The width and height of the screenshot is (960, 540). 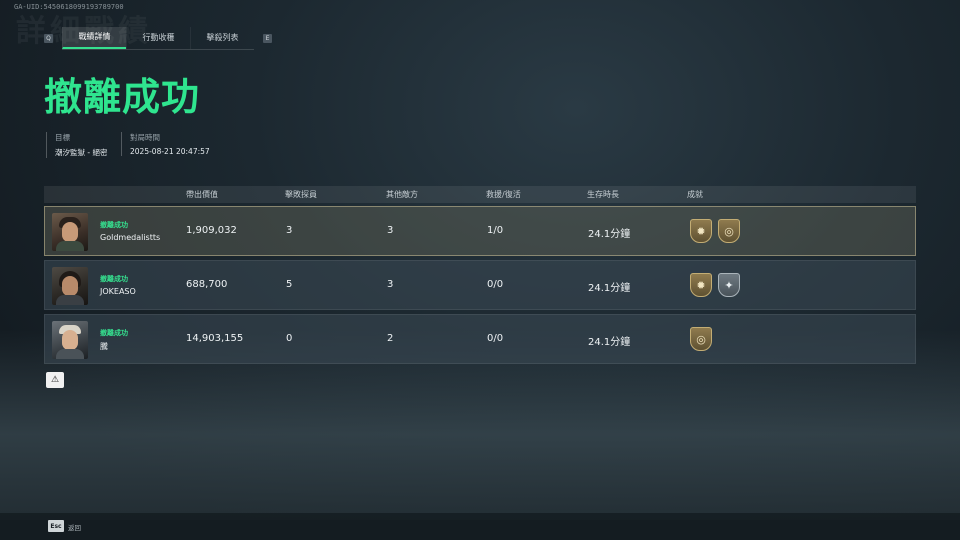 I want to click on tab-navigation: Q 戰績詳情 行動收穫 擊殺列表 E, so click(x=158, y=38).